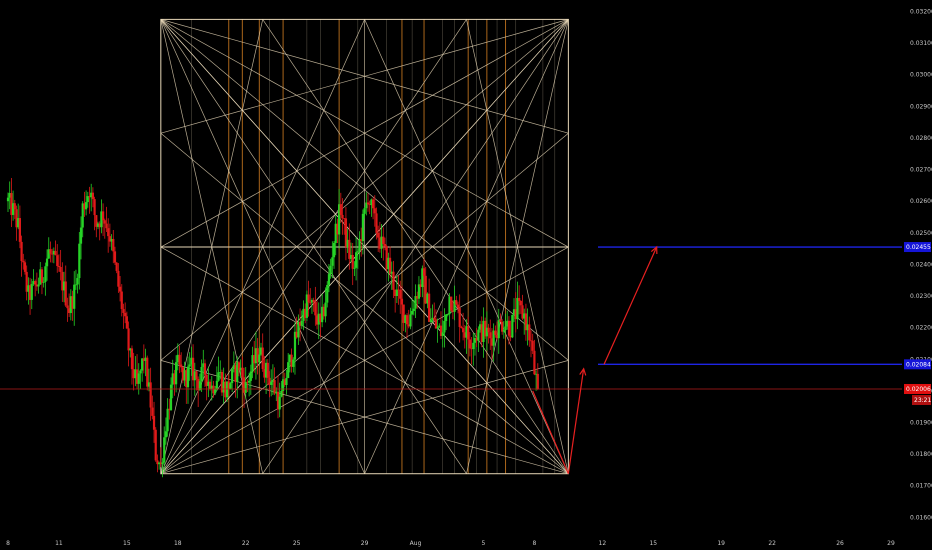 Image resolution: width=932 pixels, height=550 pixels. Describe the element at coordinates (921, 11) in the screenshot. I see `y-tick-label-0: 0.03200` at that location.